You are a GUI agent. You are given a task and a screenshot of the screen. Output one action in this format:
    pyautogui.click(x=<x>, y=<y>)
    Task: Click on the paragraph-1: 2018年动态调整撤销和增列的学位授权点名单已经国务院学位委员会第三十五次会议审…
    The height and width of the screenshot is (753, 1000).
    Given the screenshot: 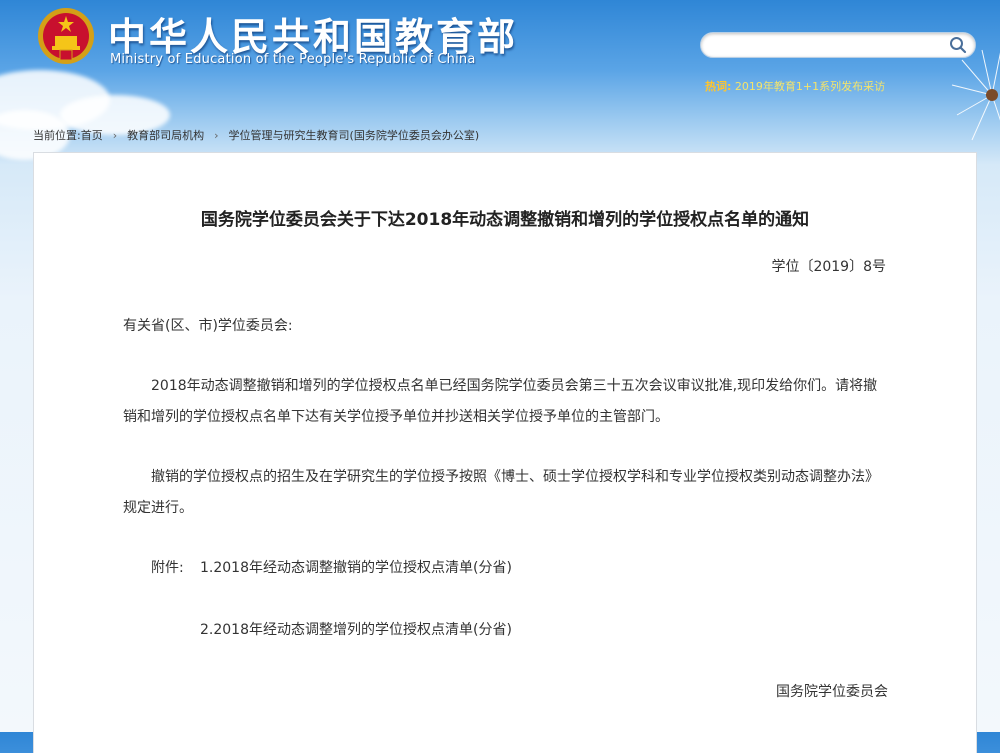 What is the action you would take?
    pyautogui.click(x=500, y=401)
    